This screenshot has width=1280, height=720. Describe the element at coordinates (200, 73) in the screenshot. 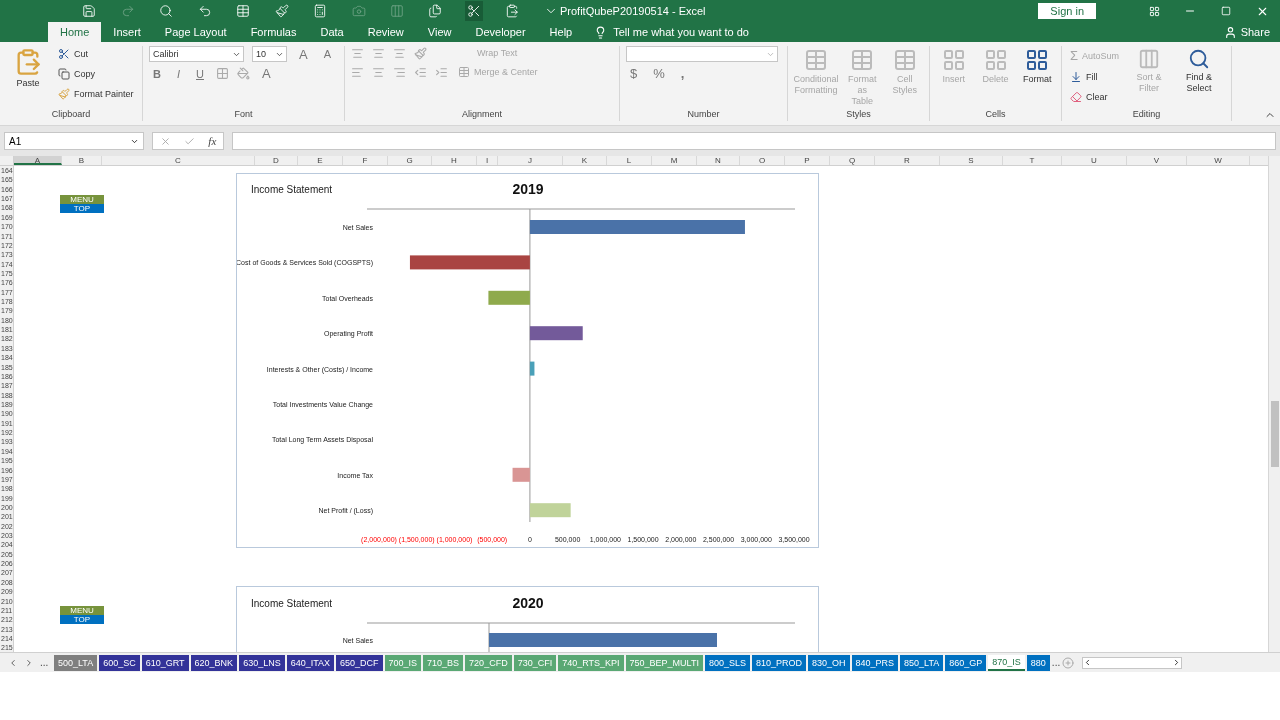

I see `underline-button: U` at that location.